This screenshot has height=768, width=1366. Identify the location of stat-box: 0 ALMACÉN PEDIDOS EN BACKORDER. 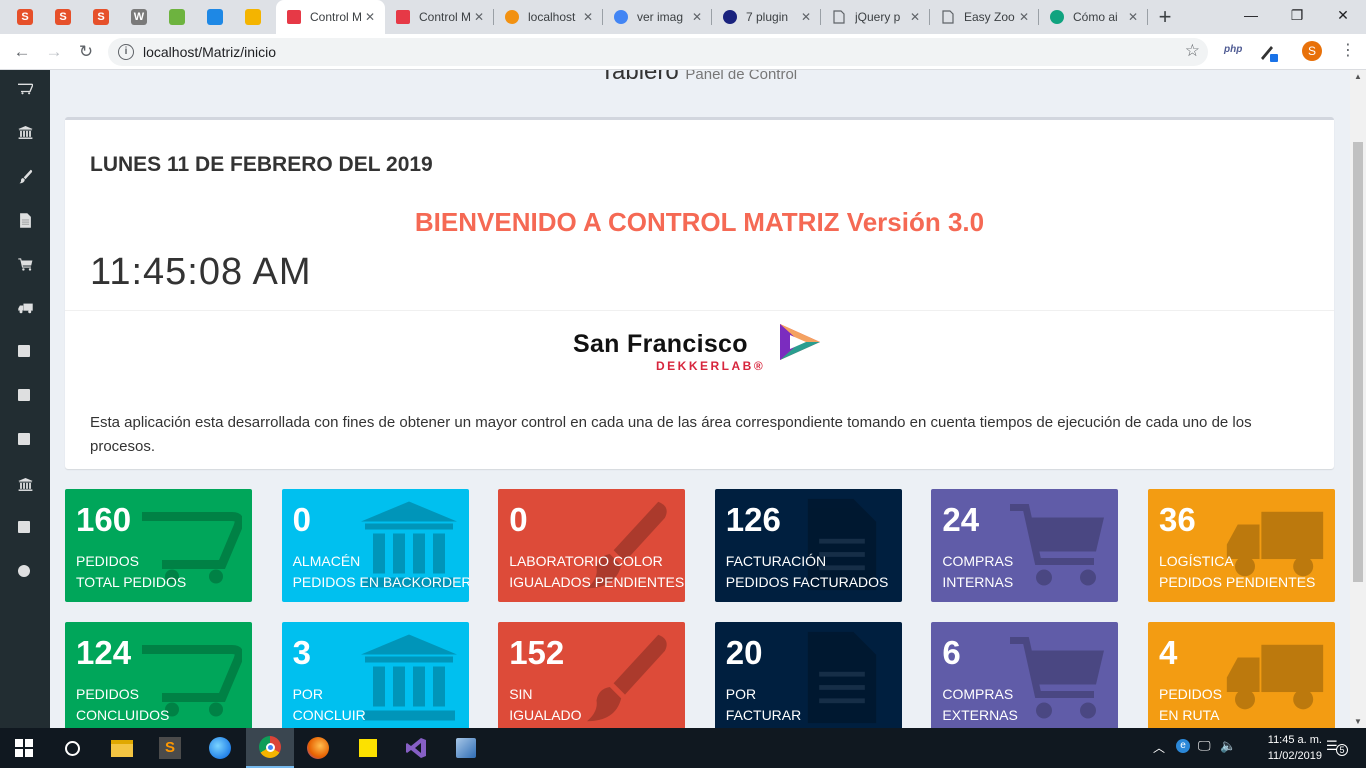
(375, 545).